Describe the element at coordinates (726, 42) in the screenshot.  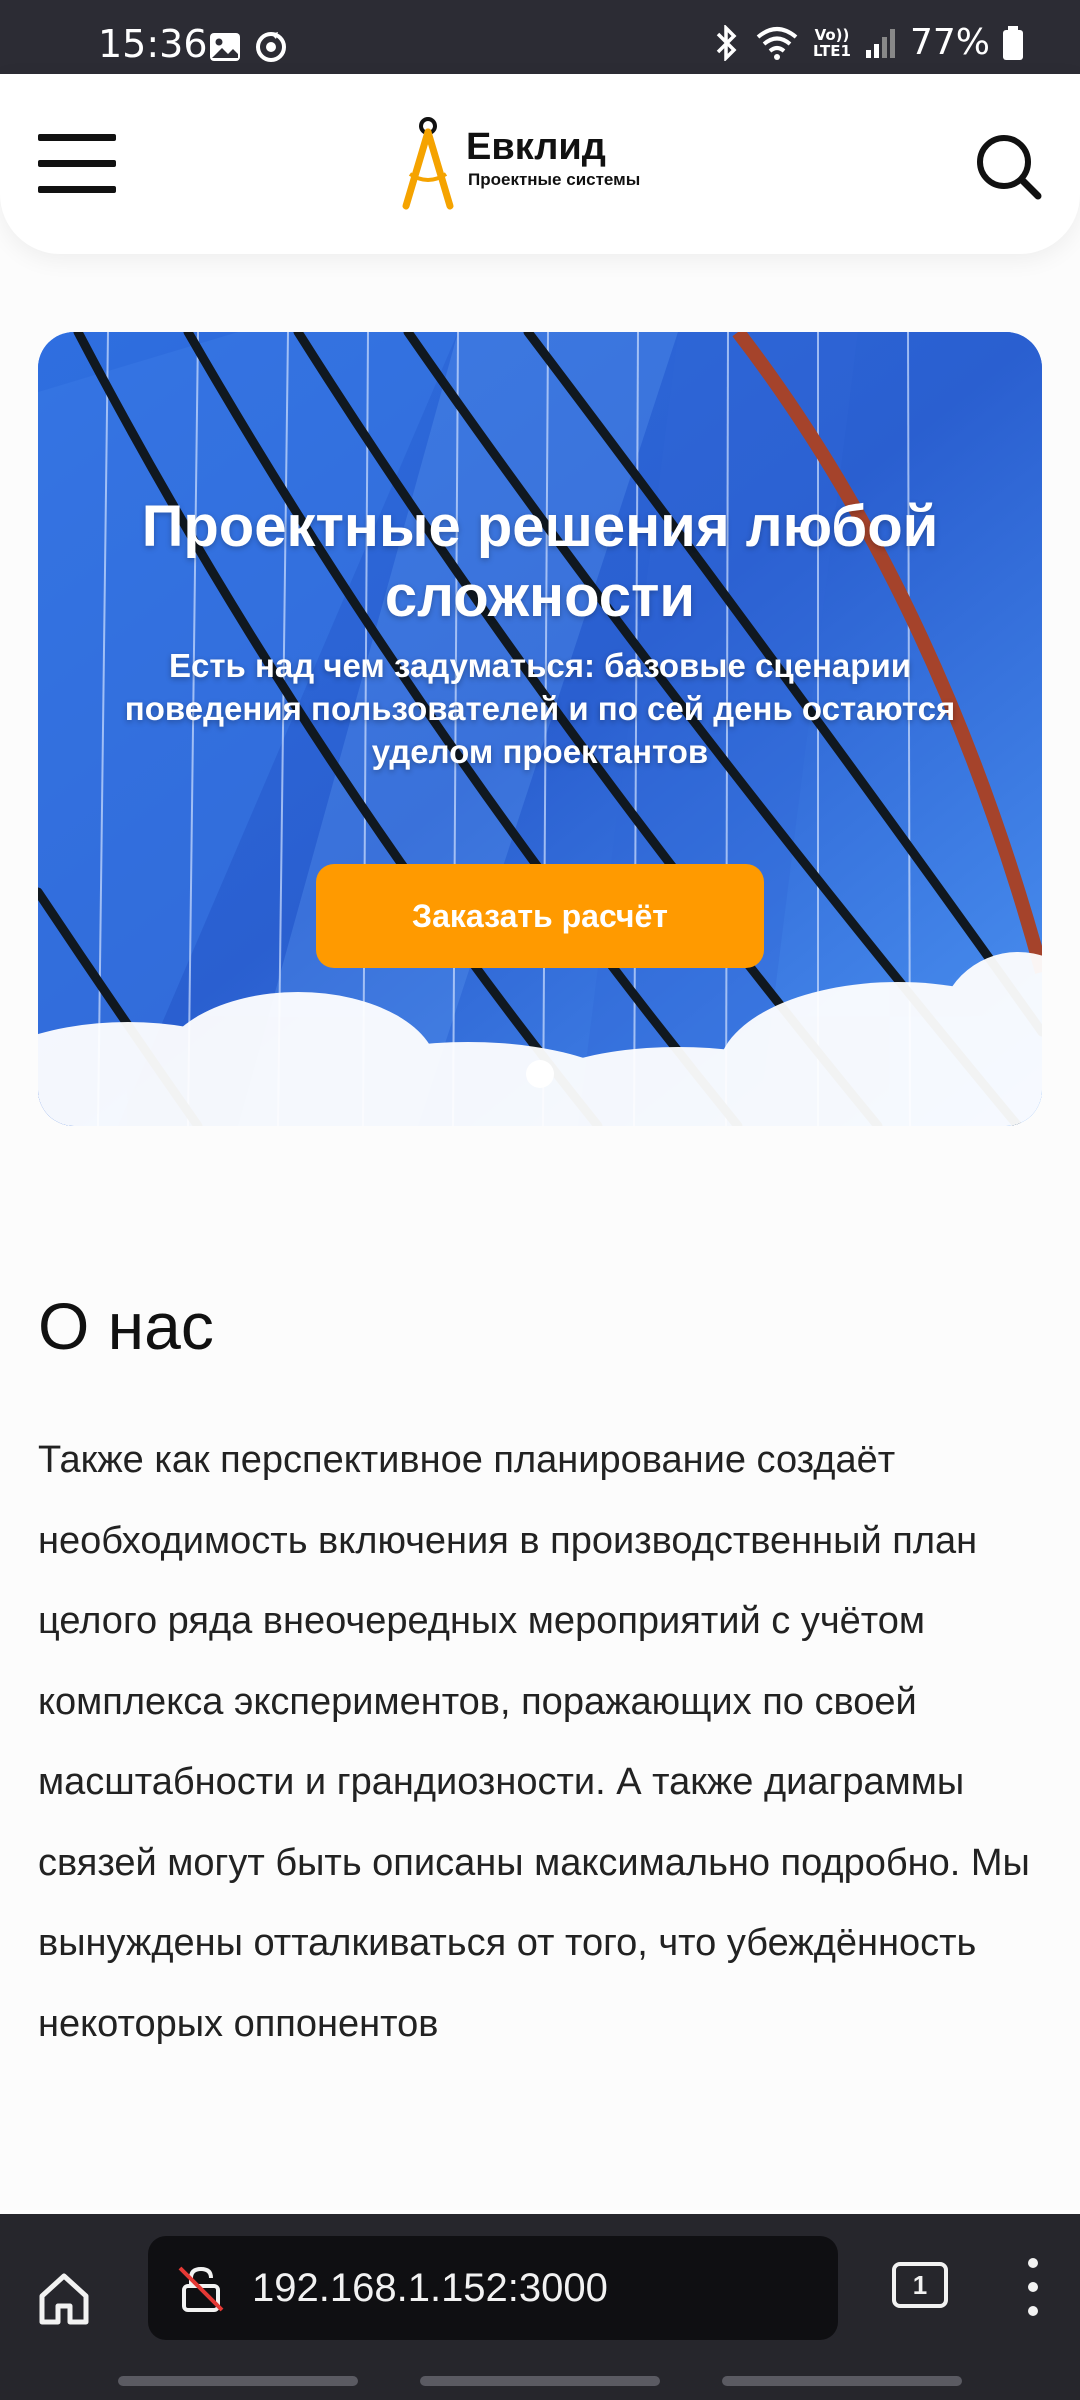
I see `bluetooth-icon` at that location.